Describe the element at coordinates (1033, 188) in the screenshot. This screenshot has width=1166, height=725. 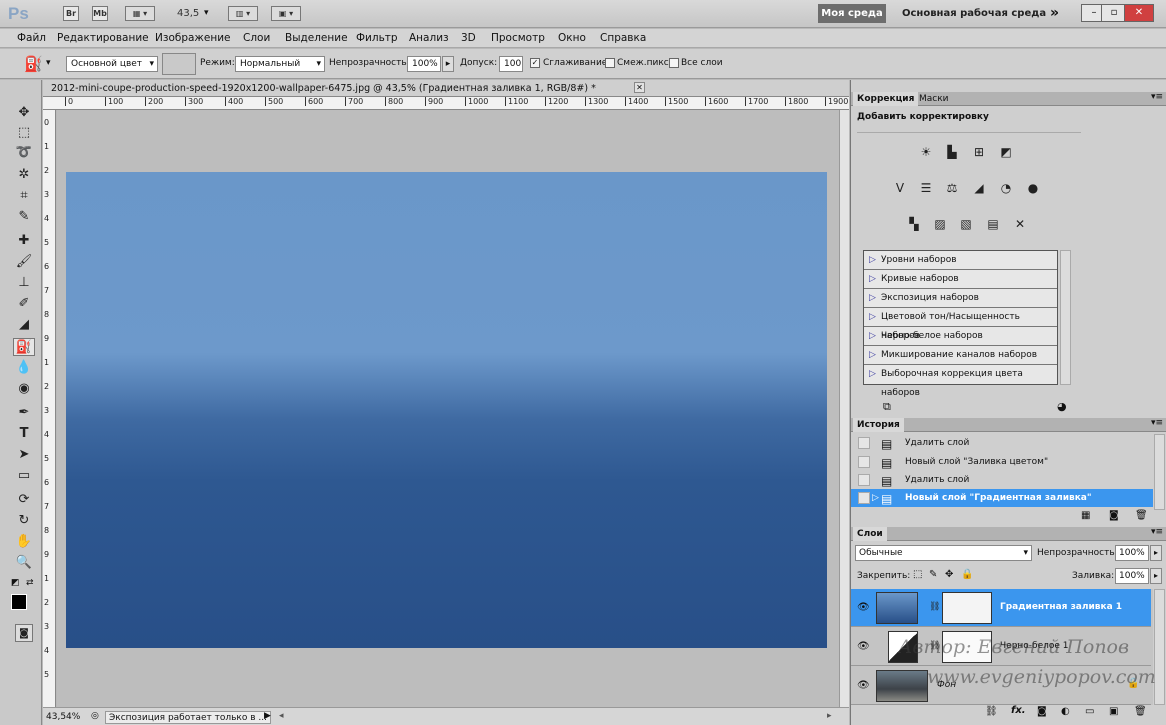
I see `channel-mixer-icon: ●` at that location.